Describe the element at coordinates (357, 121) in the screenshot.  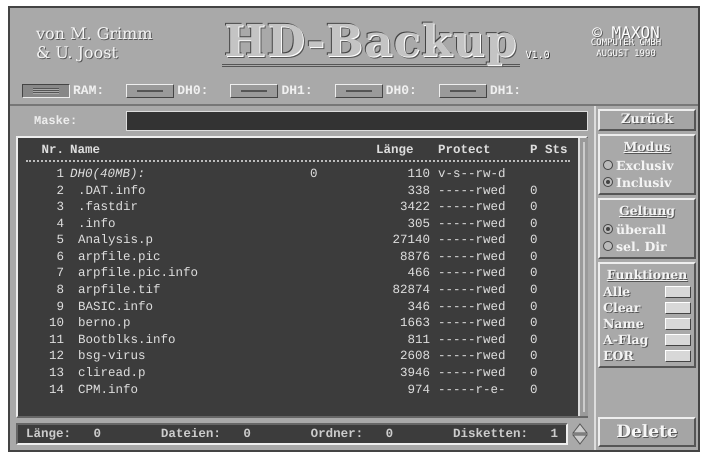
I see `mask-input-field` at that location.